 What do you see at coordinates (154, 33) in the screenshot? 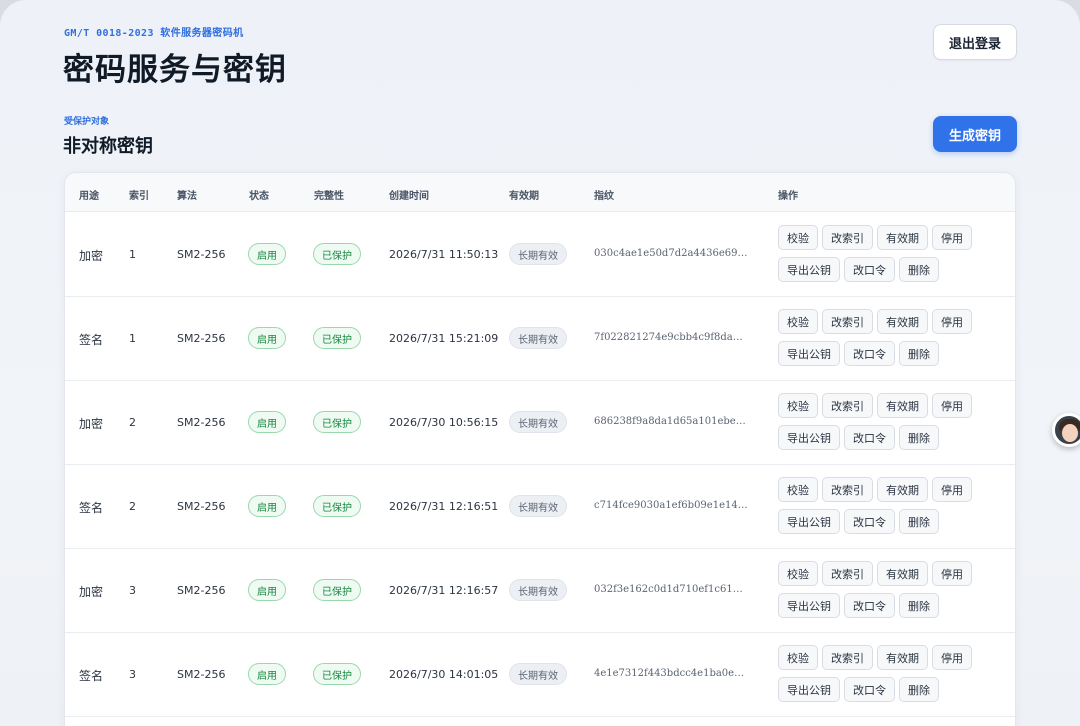
I see `app-subtitle: GM/T 0018-2023 软件服务器密码机` at bounding box center [154, 33].